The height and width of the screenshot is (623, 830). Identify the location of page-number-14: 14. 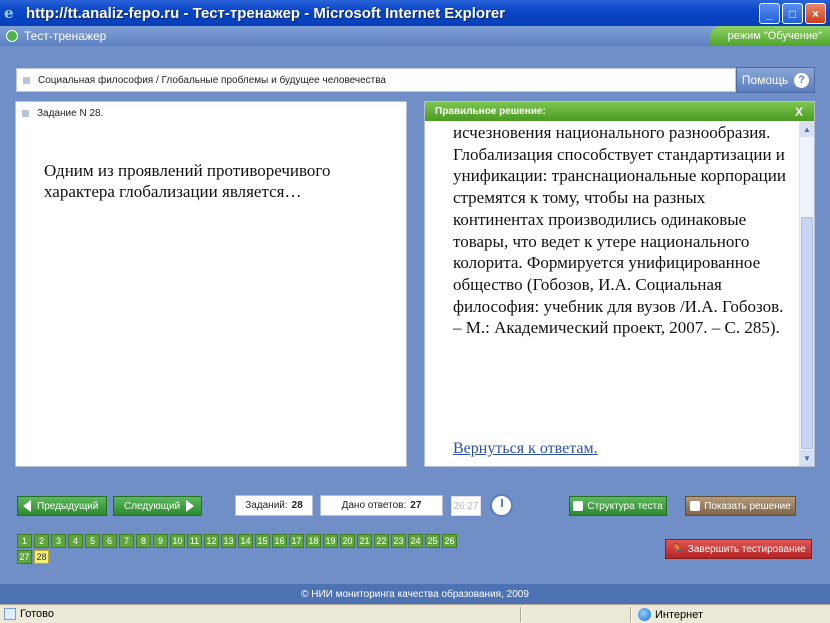
(245, 541).